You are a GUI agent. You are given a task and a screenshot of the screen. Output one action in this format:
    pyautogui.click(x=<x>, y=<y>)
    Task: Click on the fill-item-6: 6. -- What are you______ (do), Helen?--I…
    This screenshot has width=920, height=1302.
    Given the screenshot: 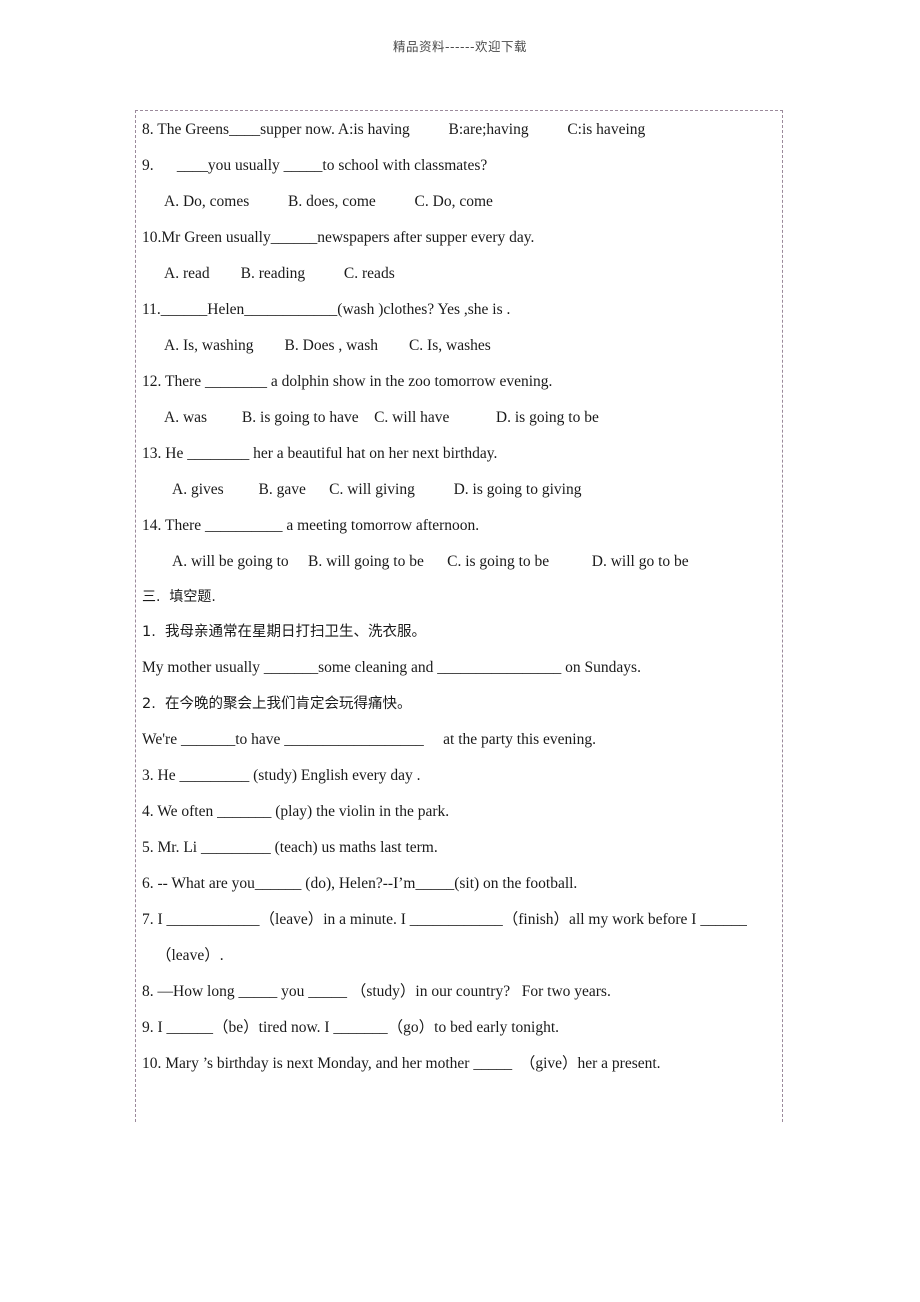 What is the action you would take?
    pyautogui.click(x=360, y=883)
    